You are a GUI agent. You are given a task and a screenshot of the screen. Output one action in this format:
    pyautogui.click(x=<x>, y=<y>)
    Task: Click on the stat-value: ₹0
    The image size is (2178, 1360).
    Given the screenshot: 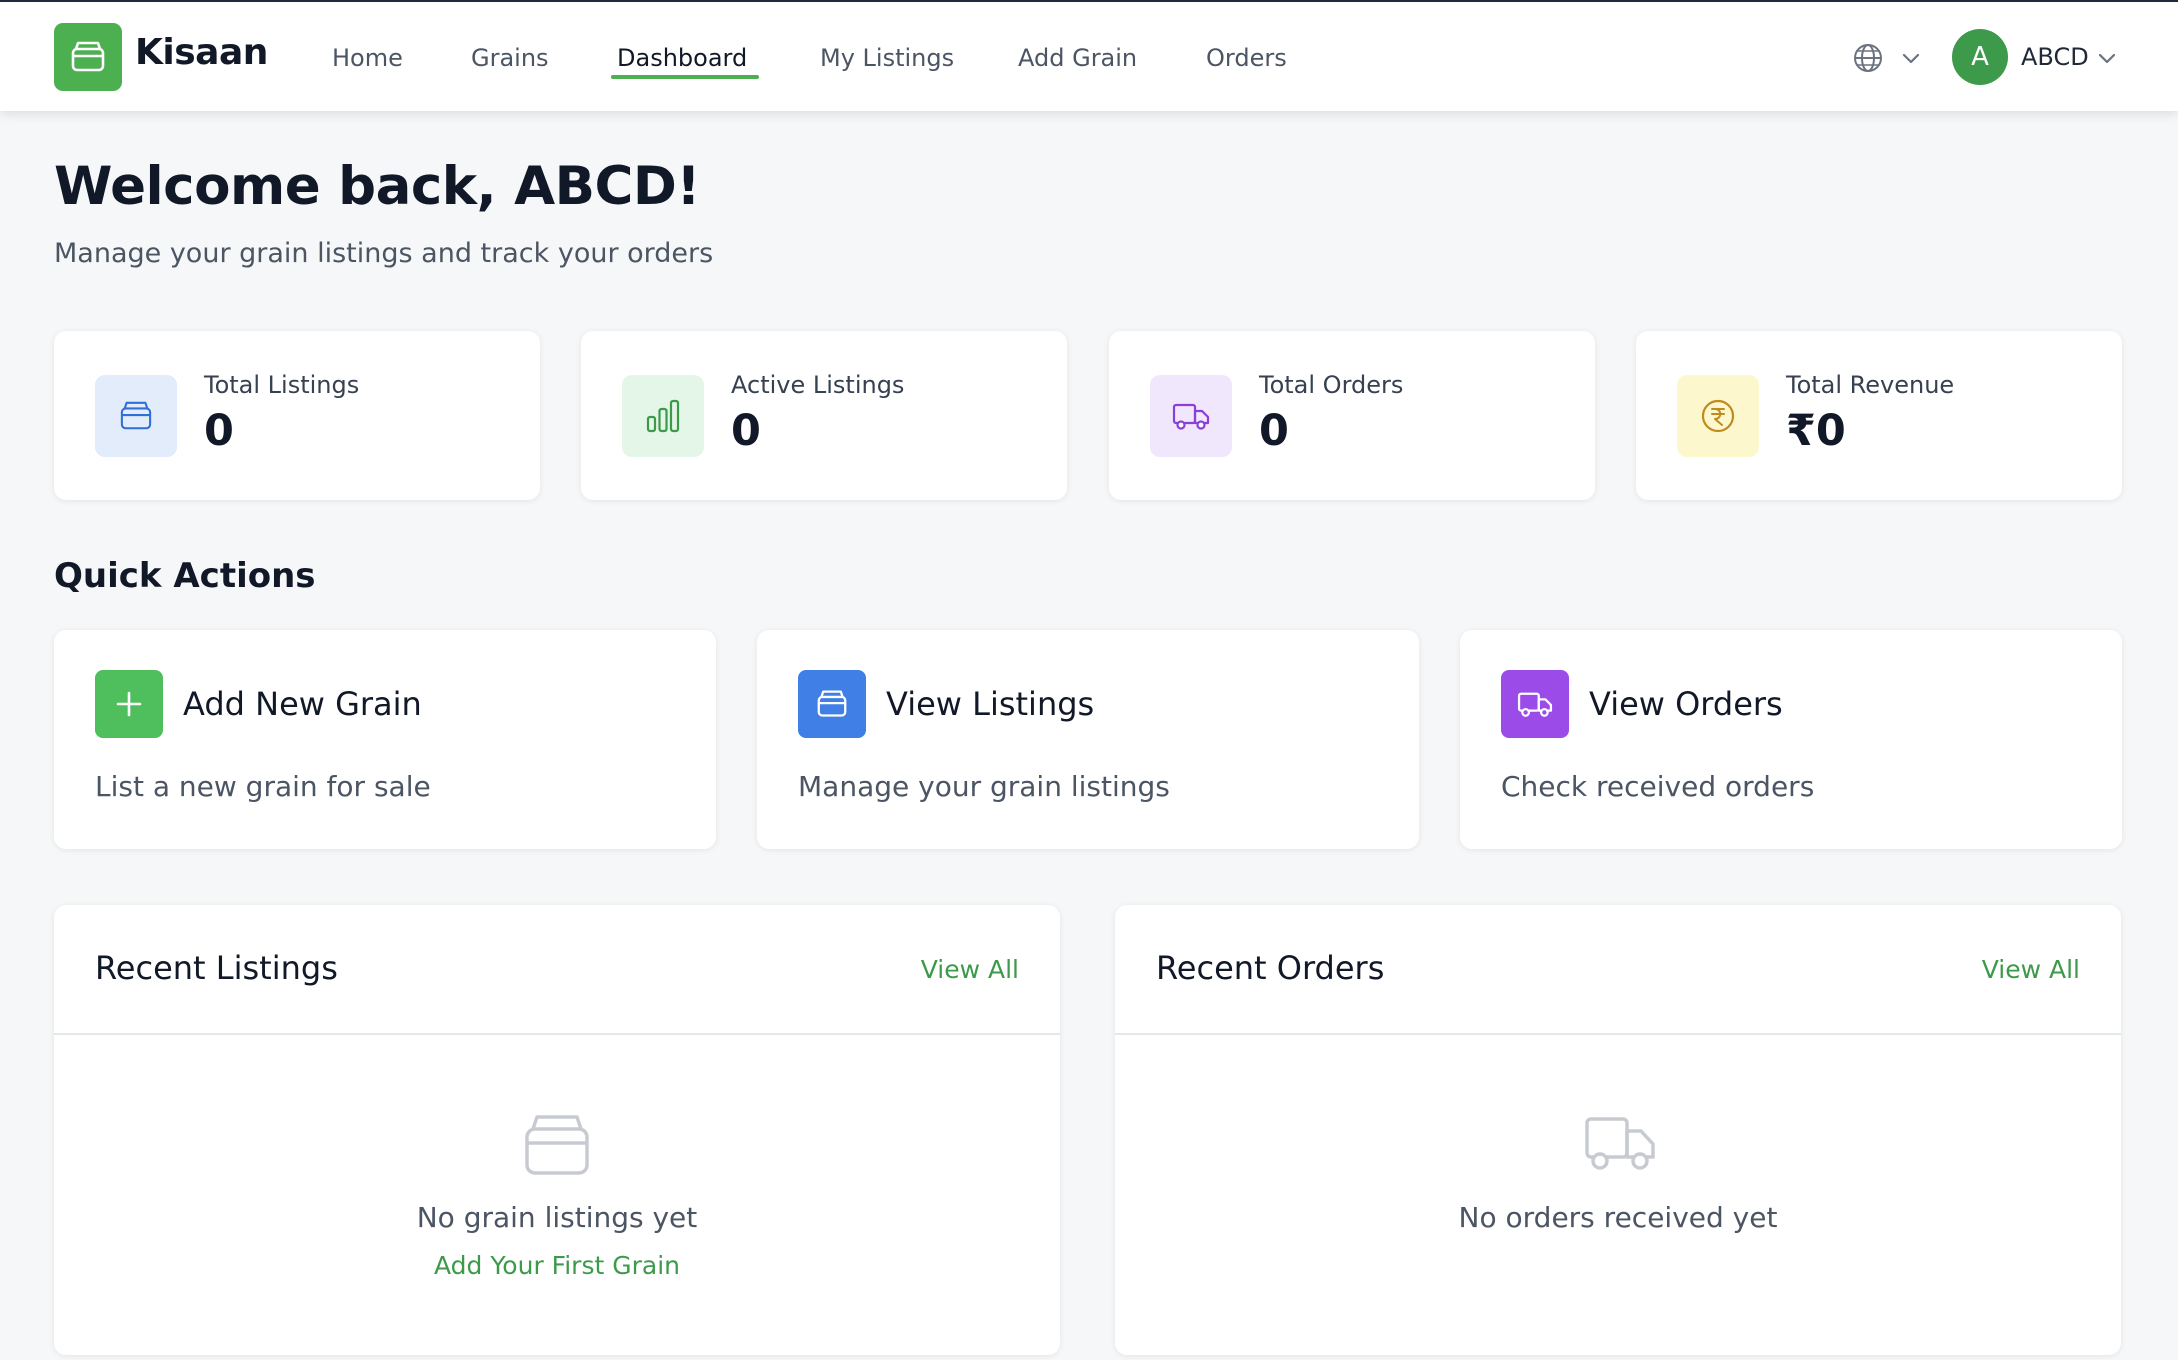 What is the action you would take?
    pyautogui.click(x=1816, y=431)
    